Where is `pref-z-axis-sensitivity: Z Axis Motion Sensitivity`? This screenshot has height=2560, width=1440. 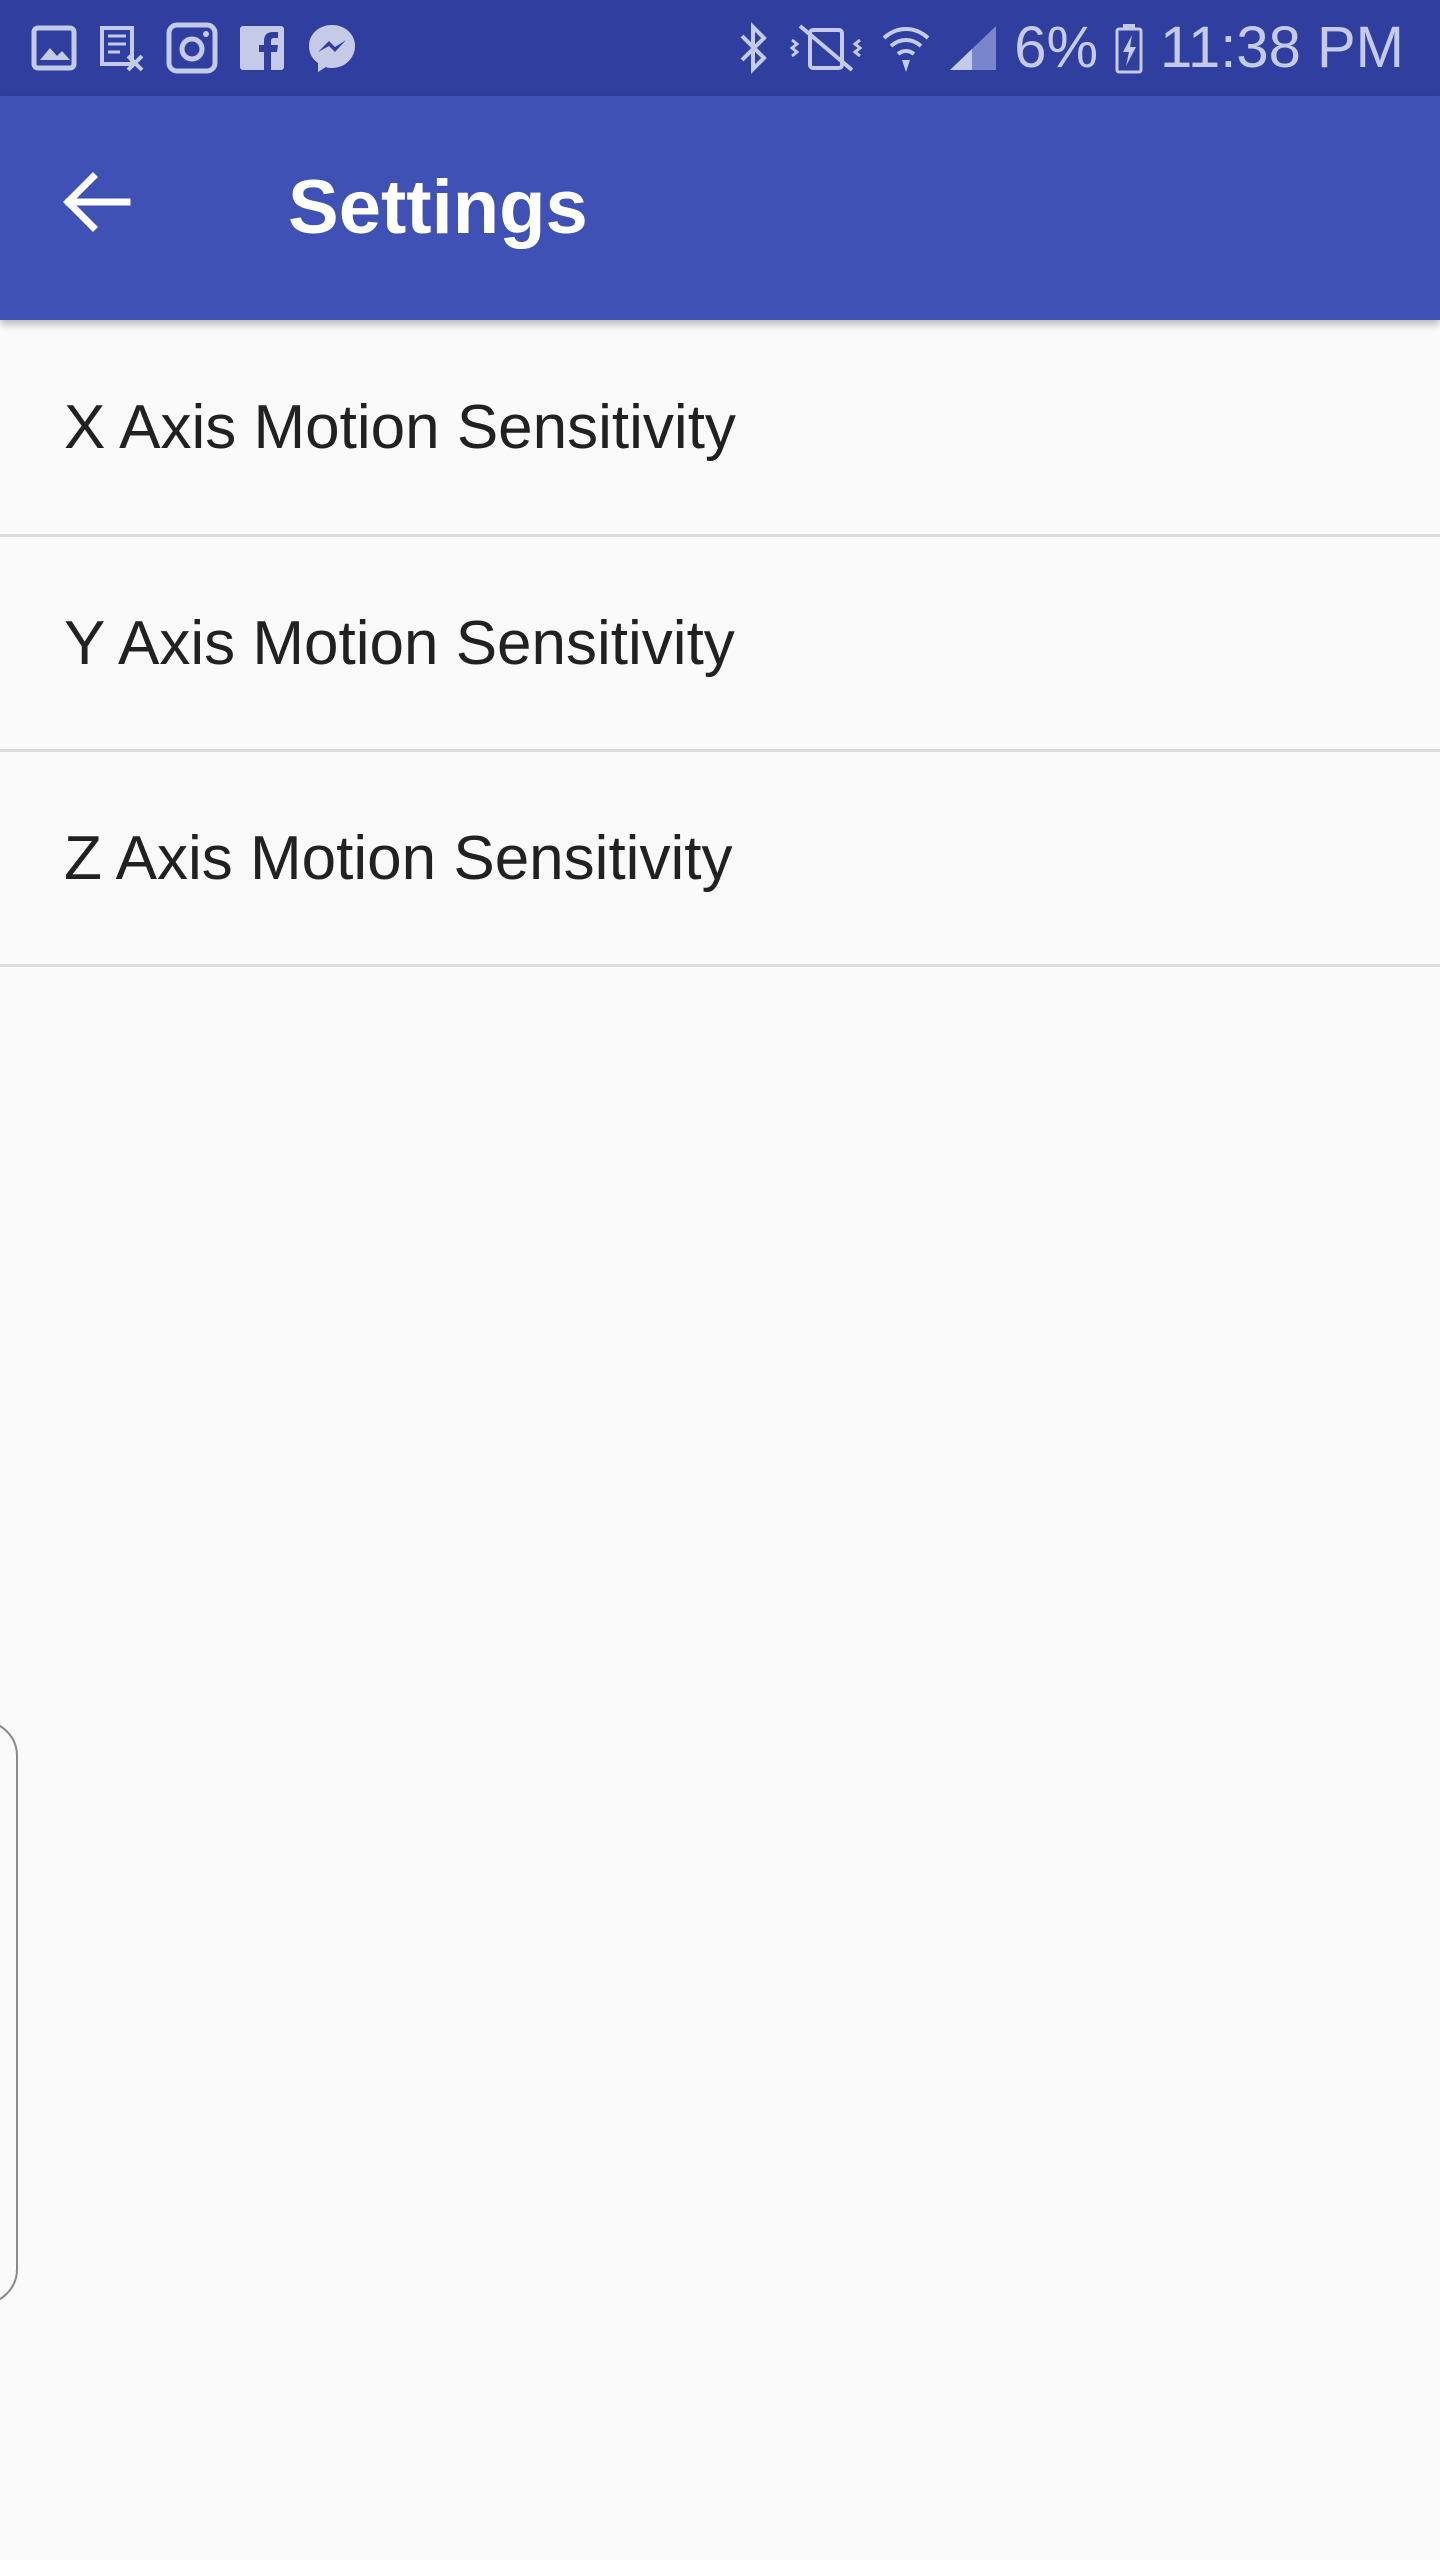 pref-z-axis-sensitivity: Z Axis Motion Sensitivity is located at coordinates (720, 859).